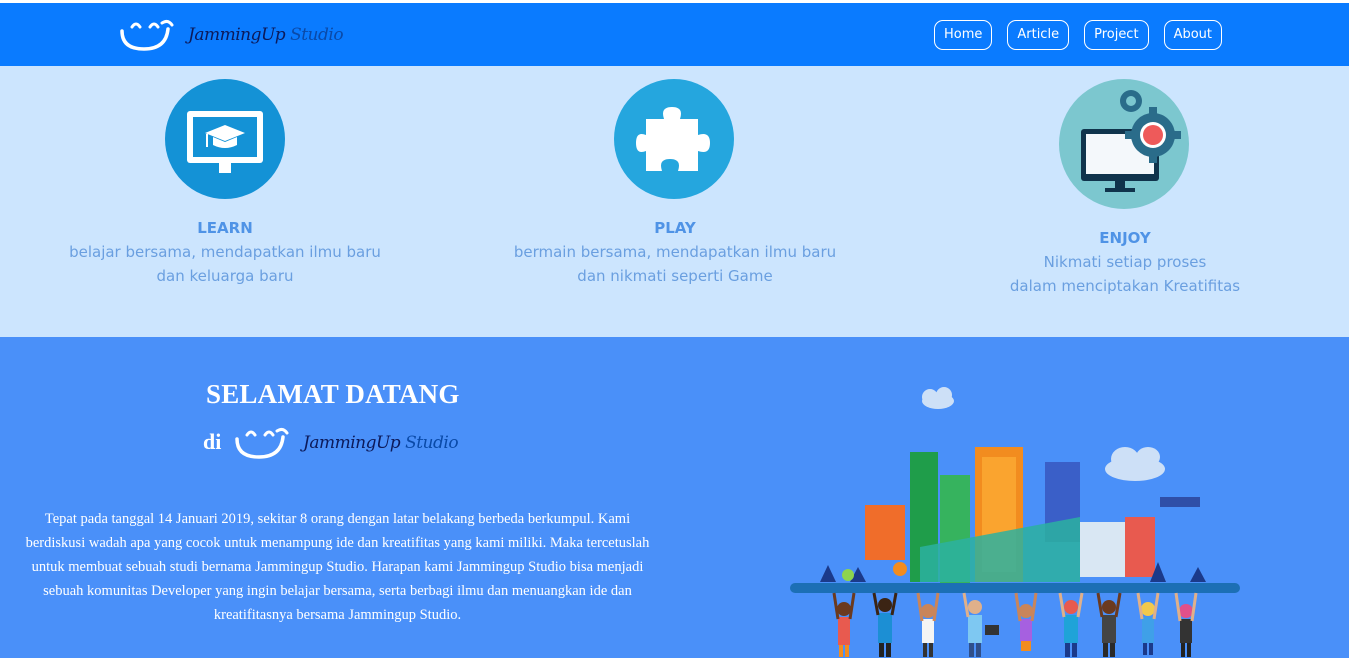 This screenshot has height=658, width=1349. I want to click on feature-title: ENJOY, so click(1125, 238).